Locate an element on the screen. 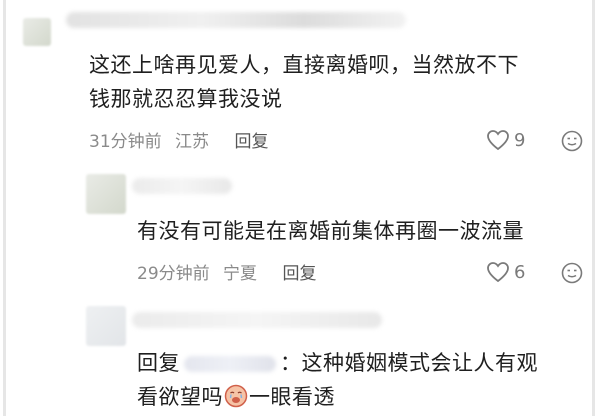 The image size is (600, 416). comment-text: 回复 ：这种婚姻模式会让人有观 看欲望吗 一眼看透 is located at coordinates (337, 380).